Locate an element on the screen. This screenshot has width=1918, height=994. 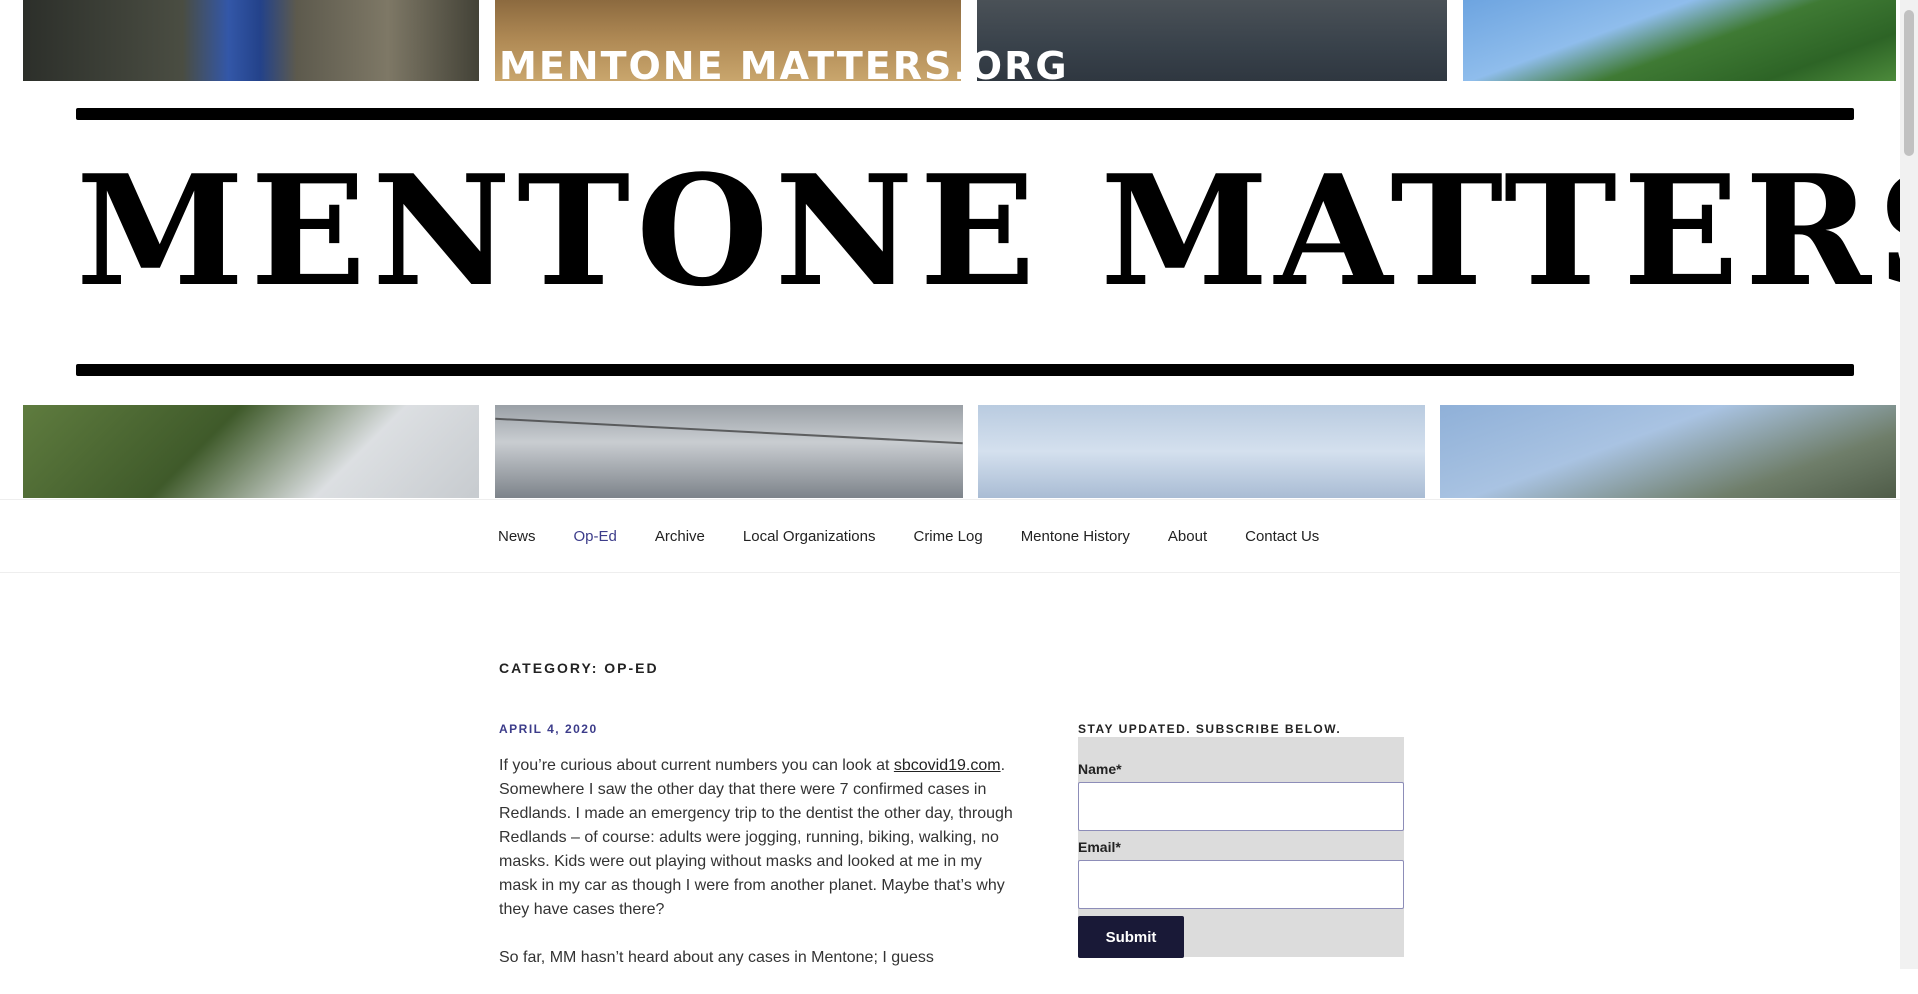
submit-button: Submit is located at coordinates (1131, 937).